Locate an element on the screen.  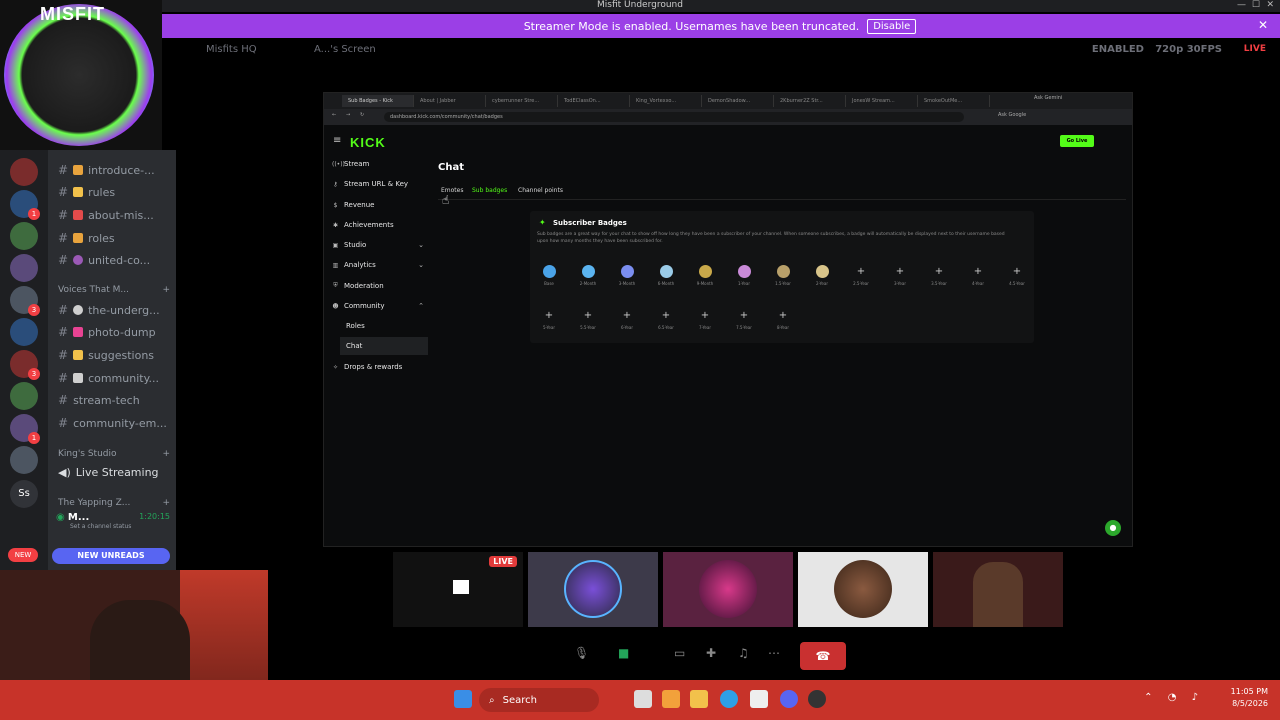
kick-logo: KICK is located at coordinates (368, 142).